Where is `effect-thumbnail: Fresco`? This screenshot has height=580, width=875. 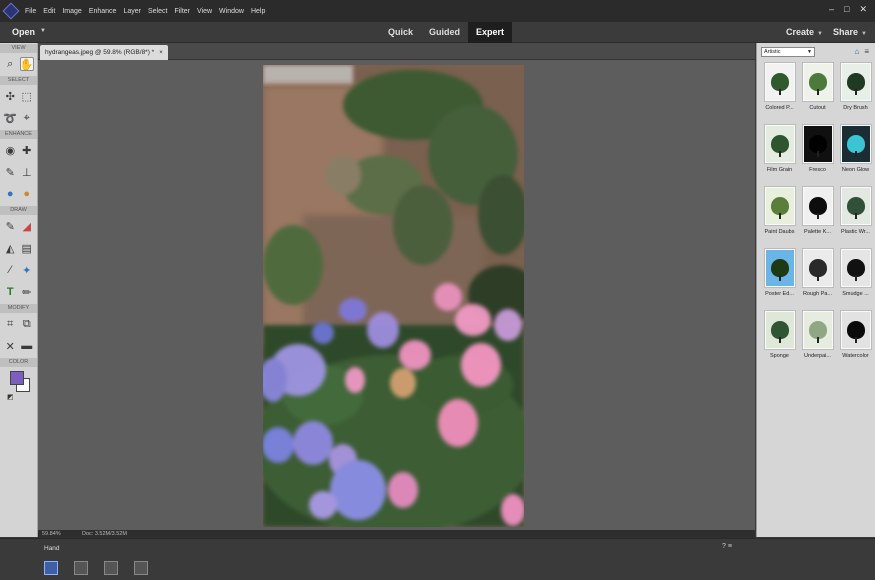 effect-thumbnail: Fresco is located at coordinates (817, 153).